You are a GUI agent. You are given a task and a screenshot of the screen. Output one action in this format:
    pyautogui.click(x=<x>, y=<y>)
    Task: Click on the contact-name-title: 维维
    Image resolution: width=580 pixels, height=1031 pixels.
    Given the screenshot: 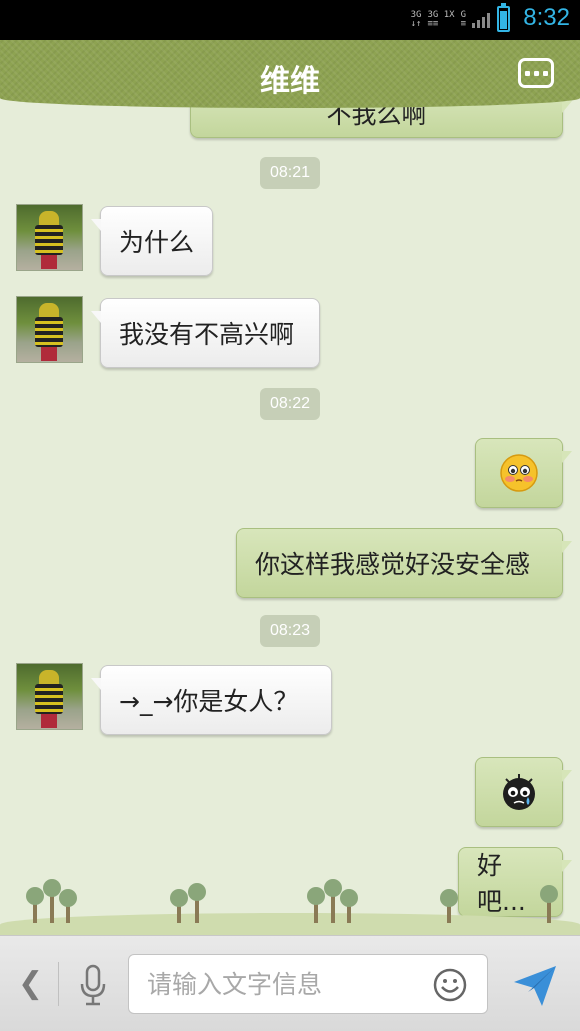 What is the action you would take?
    pyautogui.click(x=290, y=81)
    